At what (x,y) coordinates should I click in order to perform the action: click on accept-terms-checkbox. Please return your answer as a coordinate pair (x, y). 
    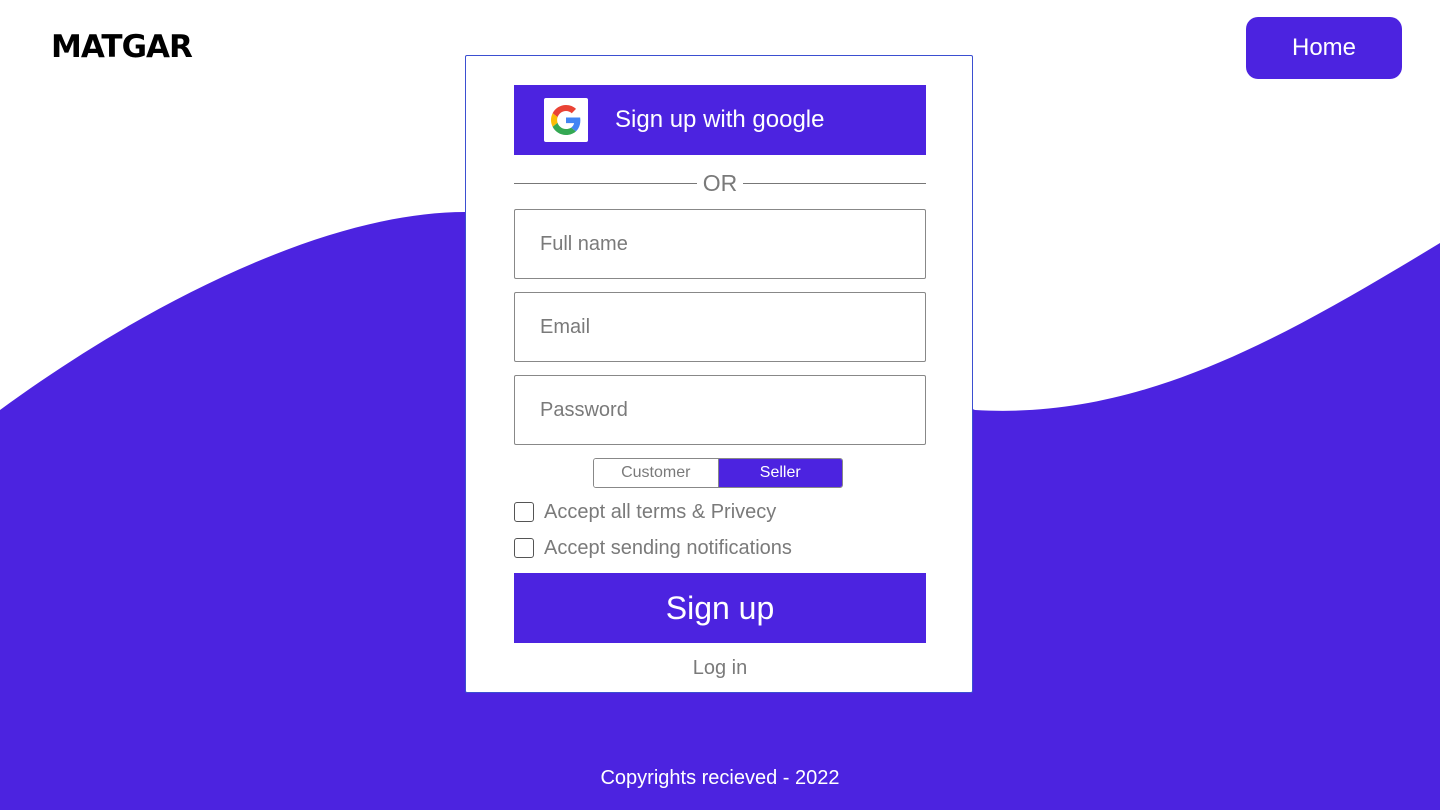
    Looking at the image, I should click on (524, 512).